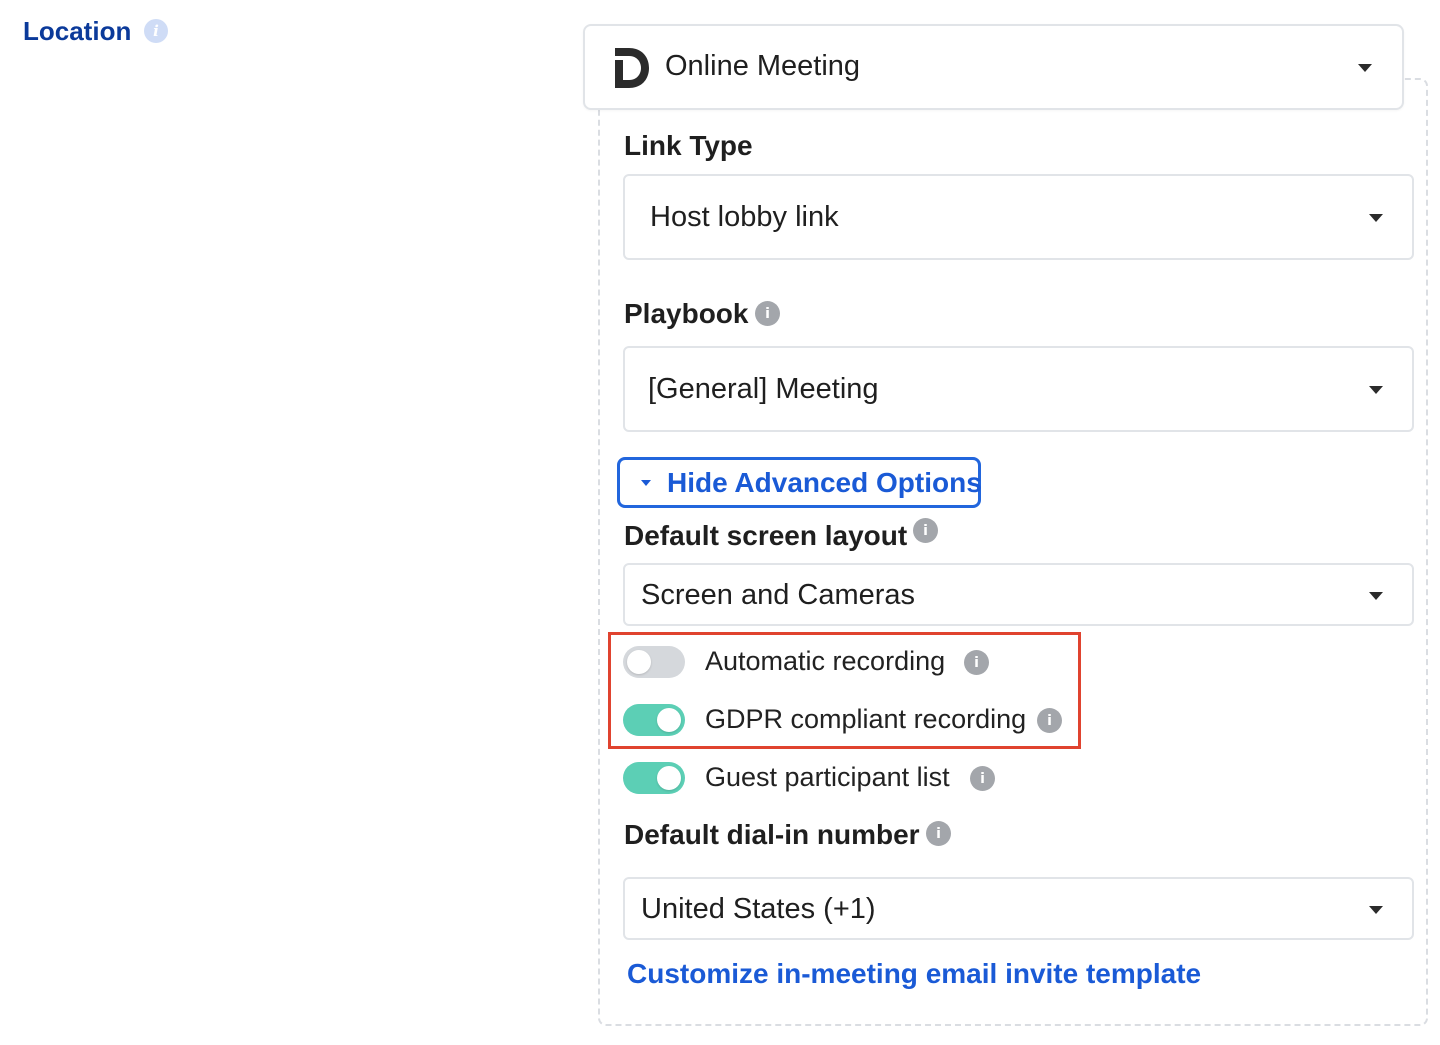 This screenshot has width=1440, height=1045. I want to click on playbook-info-icon: i, so click(767, 313).